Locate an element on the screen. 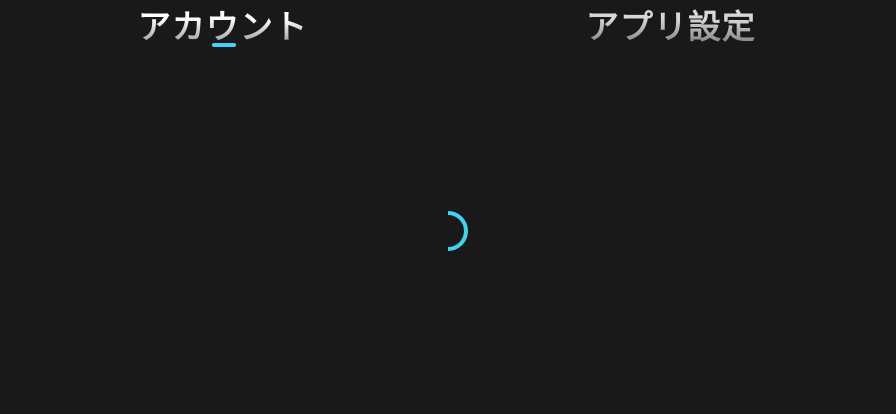 The image size is (896, 414). tab-app-settings: アプリ設定 is located at coordinates (671, 28).